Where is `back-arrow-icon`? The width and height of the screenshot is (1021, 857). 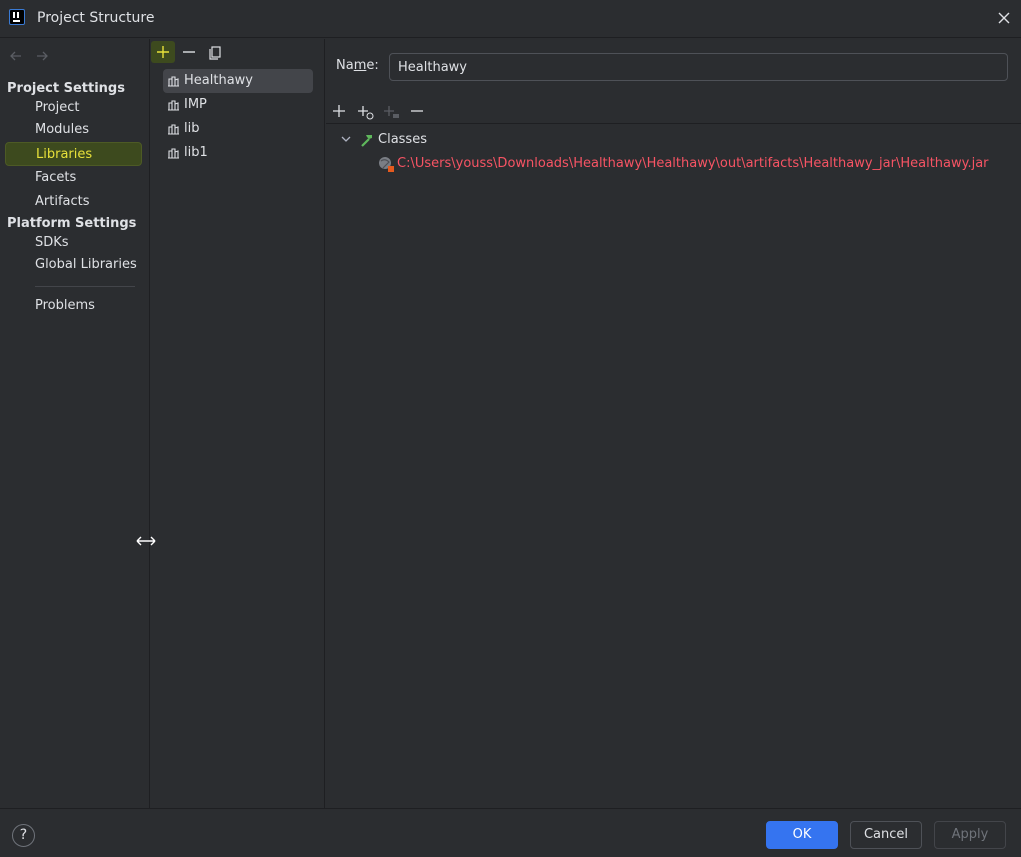
back-arrow-icon is located at coordinates (16, 56).